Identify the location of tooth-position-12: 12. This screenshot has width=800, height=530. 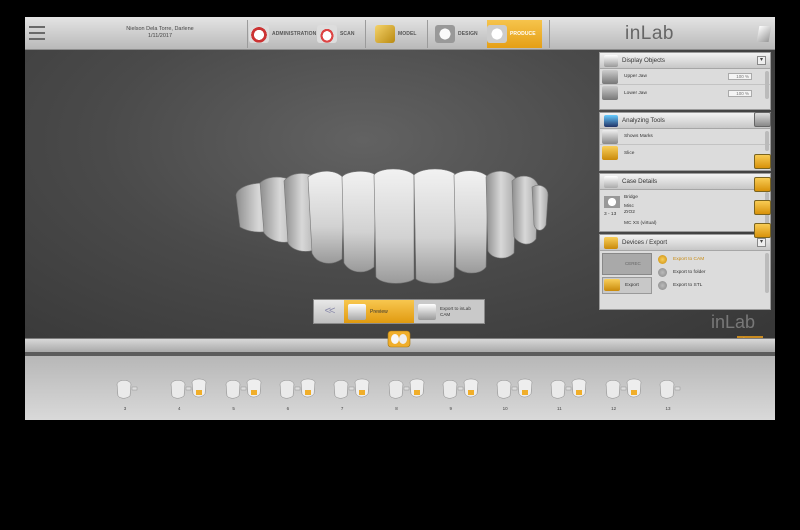
(626, 396).